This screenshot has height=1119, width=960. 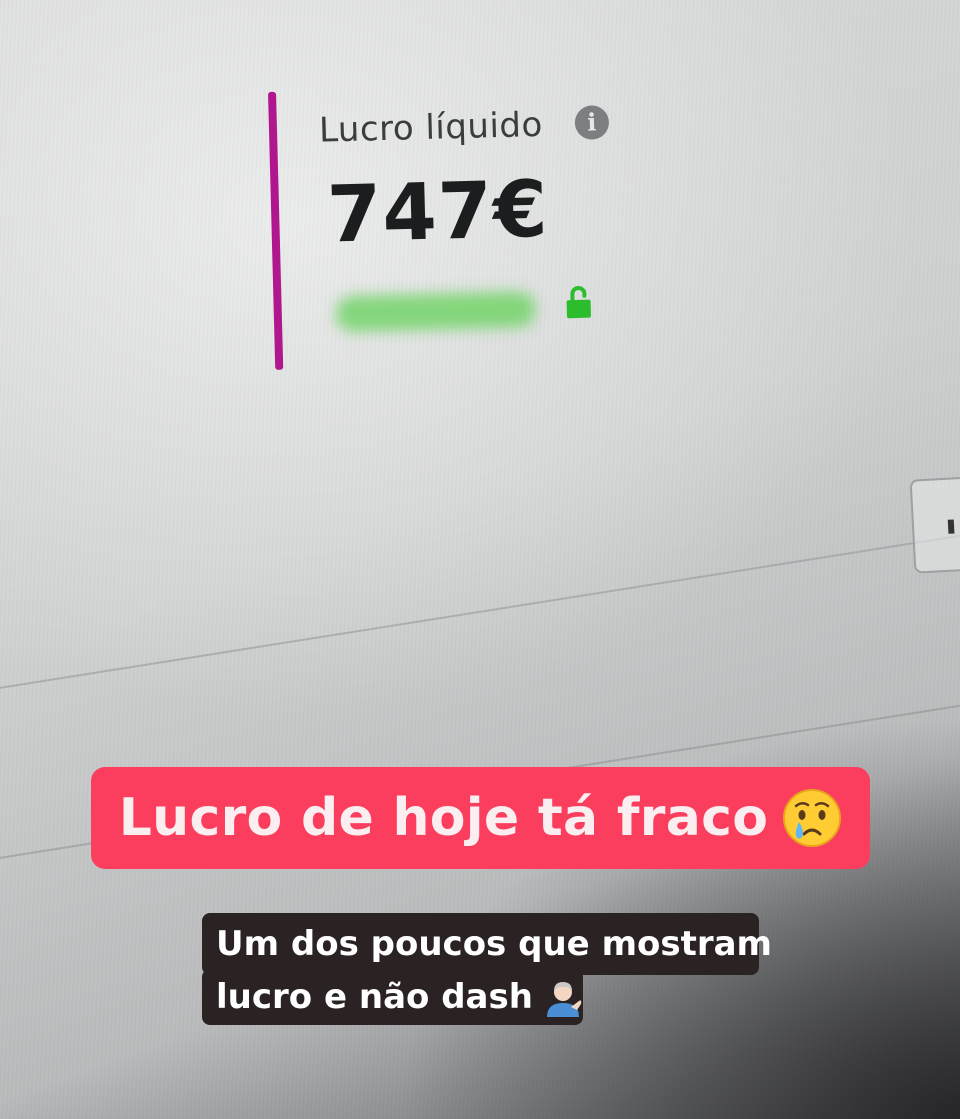 I want to click on metric-value: 747€, so click(x=438, y=212).